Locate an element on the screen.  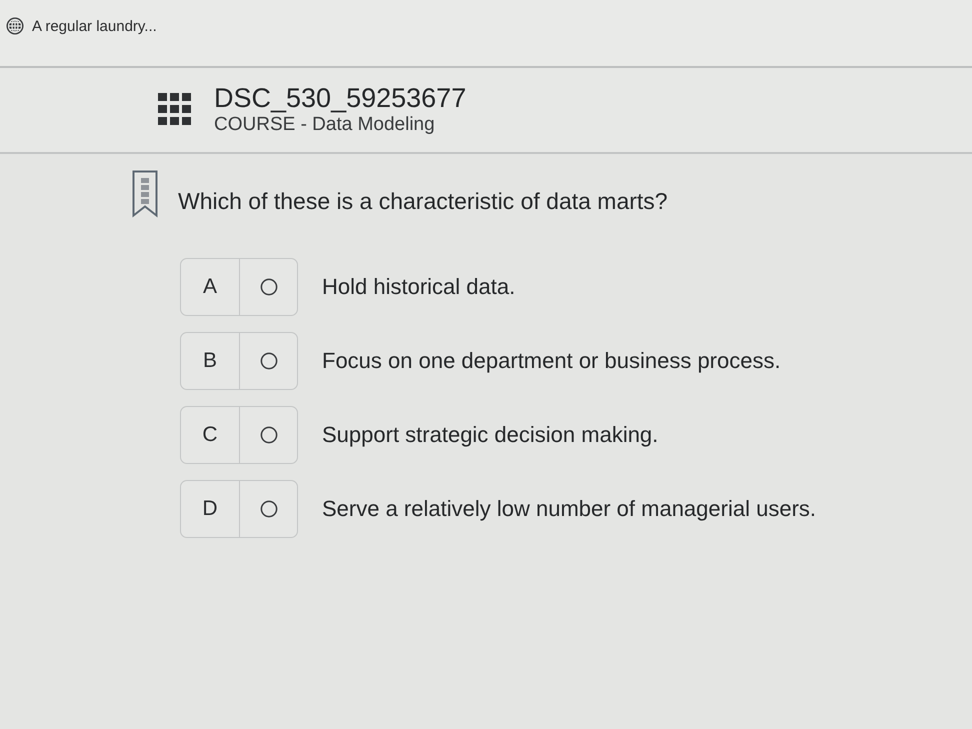
answer-text: Serve a relatively low number of managerial users. is located at coordinates (569, 509).